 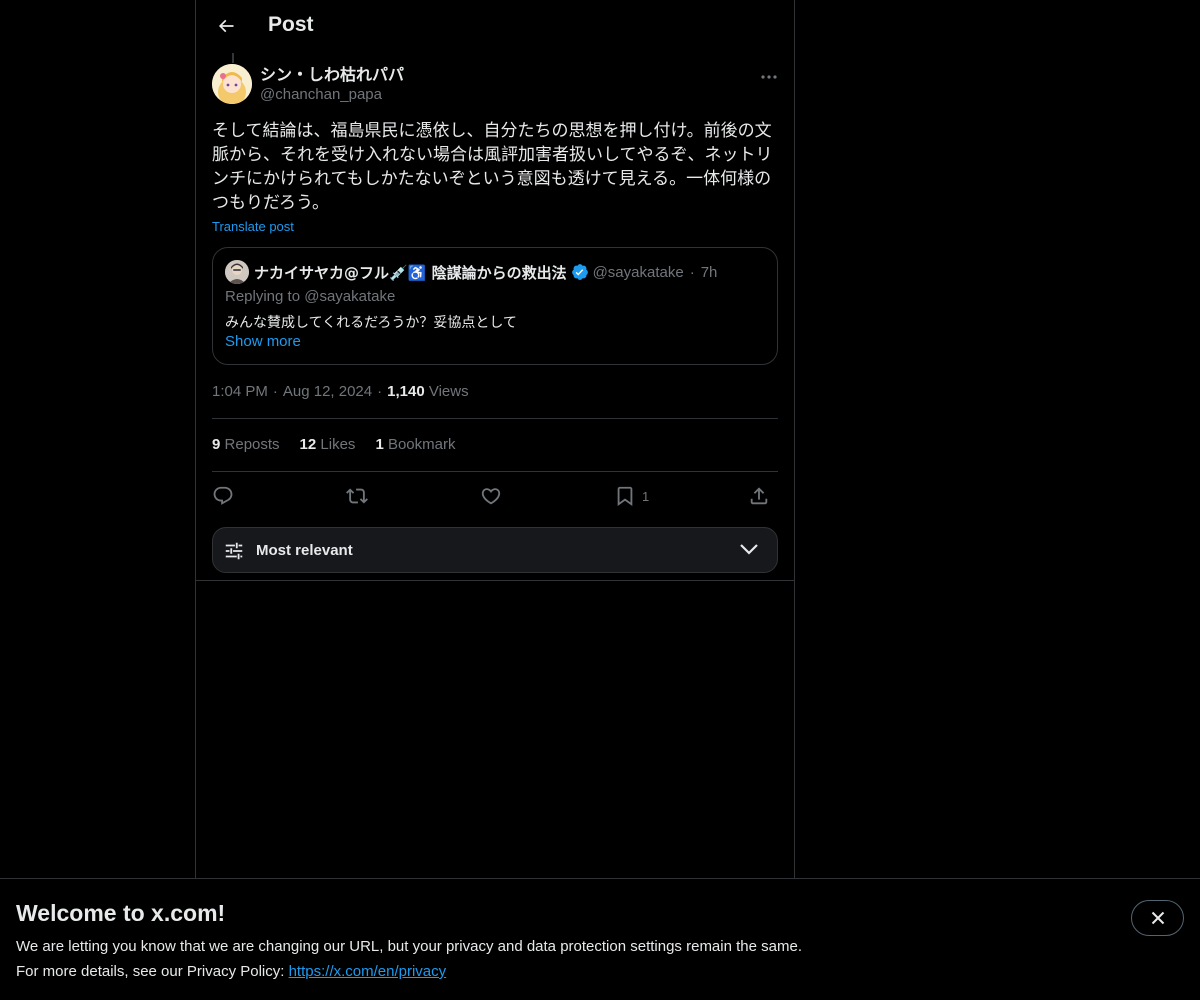 I want to click on quote-replying-to: Replying to @sayakatake, so click(x=310, y=296).